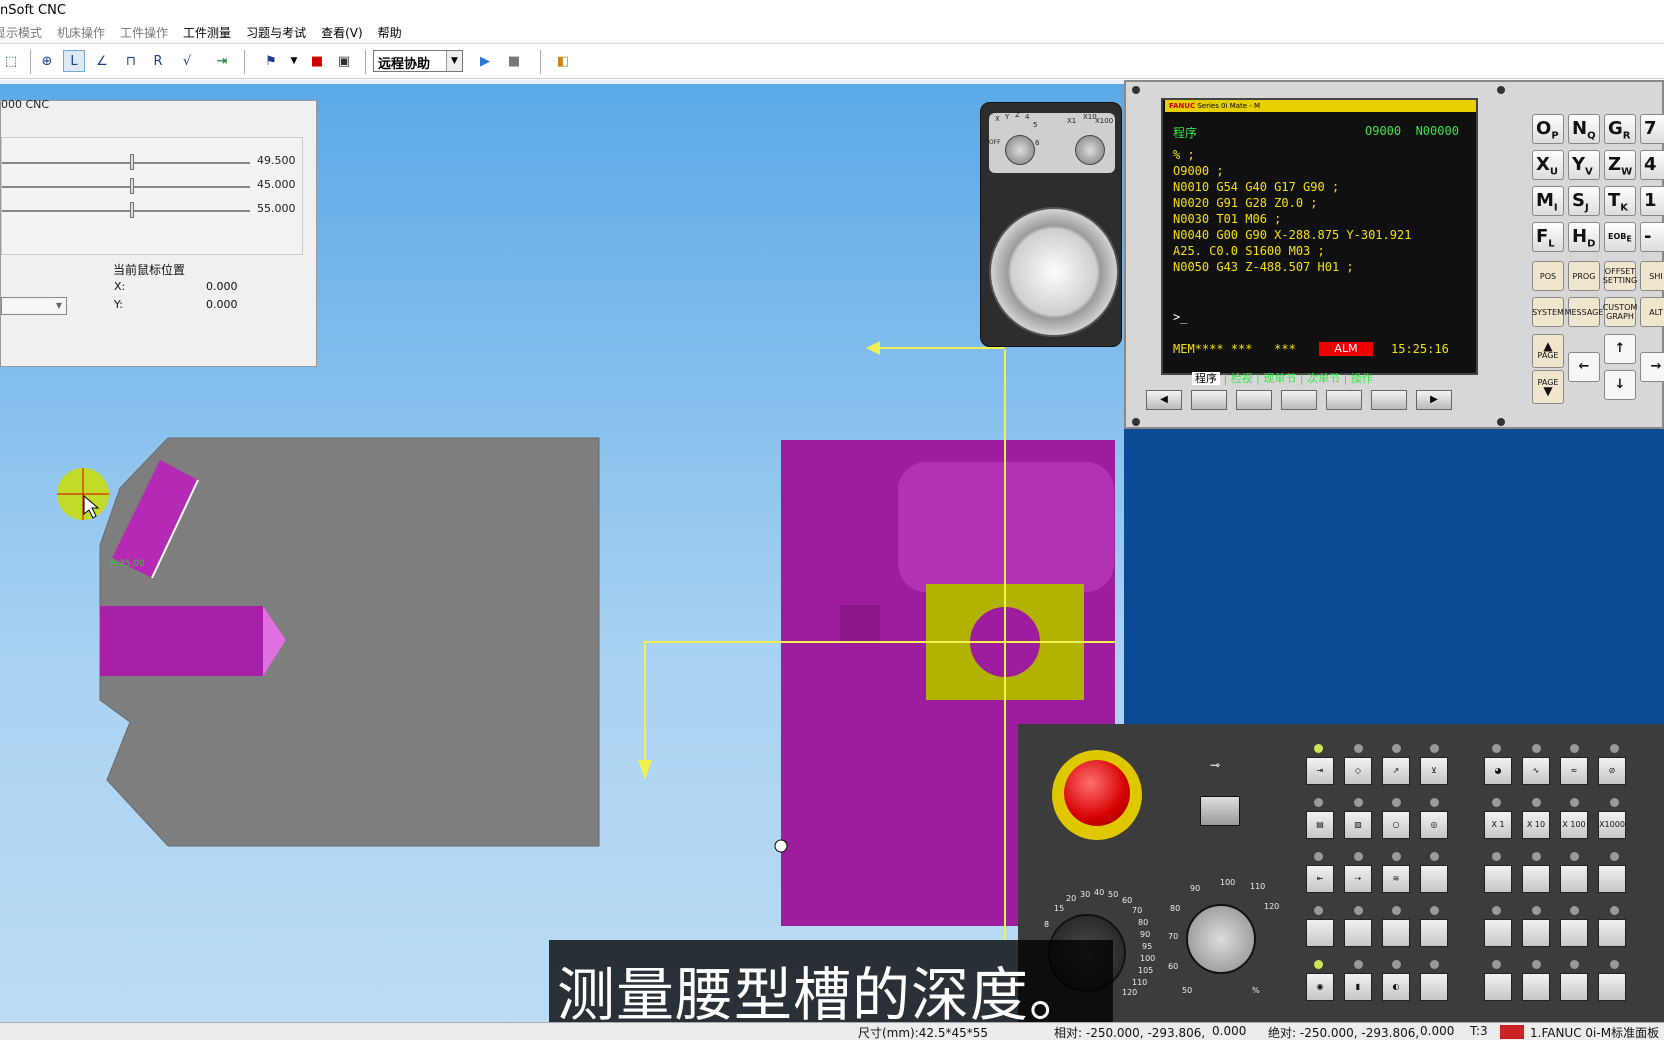 Image resolution: width=1664 pixels, height=1040 pixels. I want to click on key-right-icon: →, so click(1652, 367).